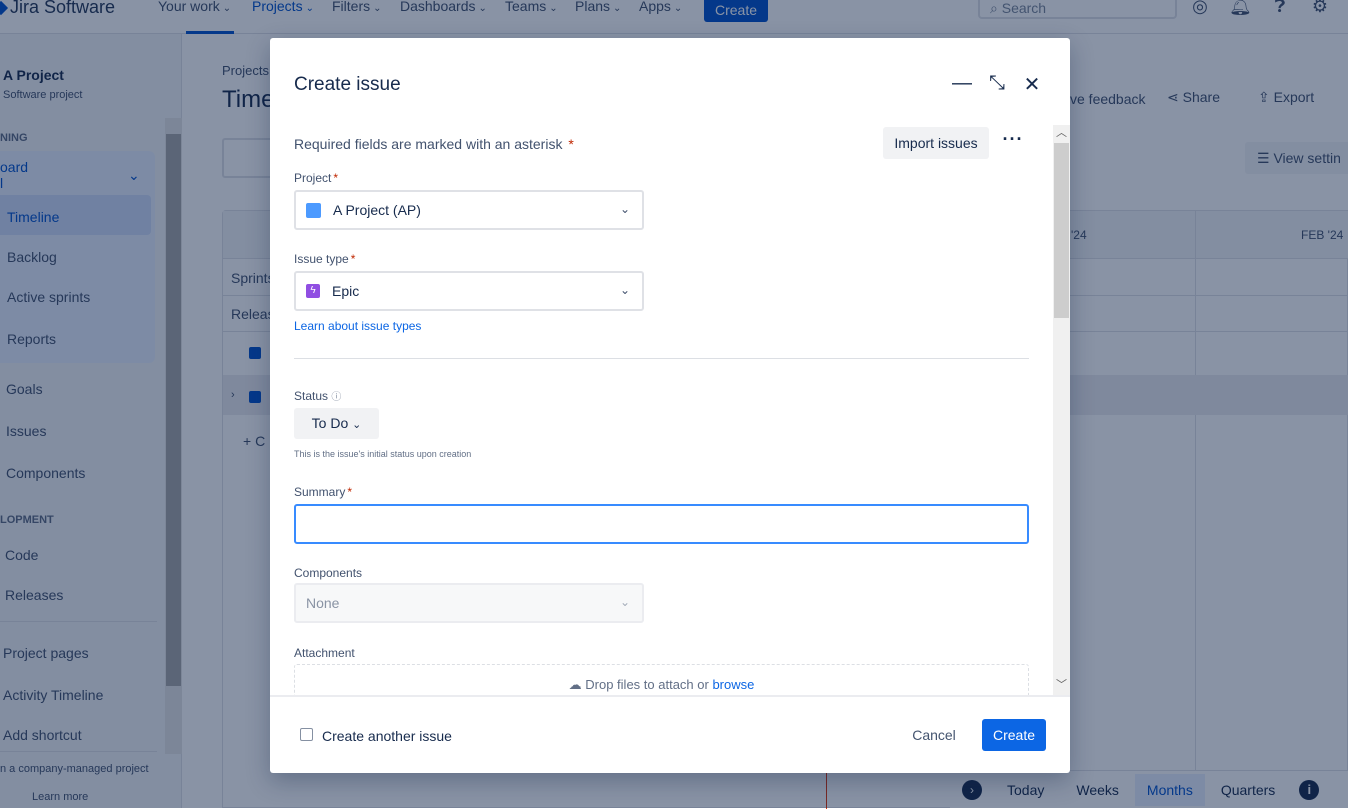 This screenshot has width=1348, height=809. I want to click on status-label: Status ⓘ, so click(318, 396).